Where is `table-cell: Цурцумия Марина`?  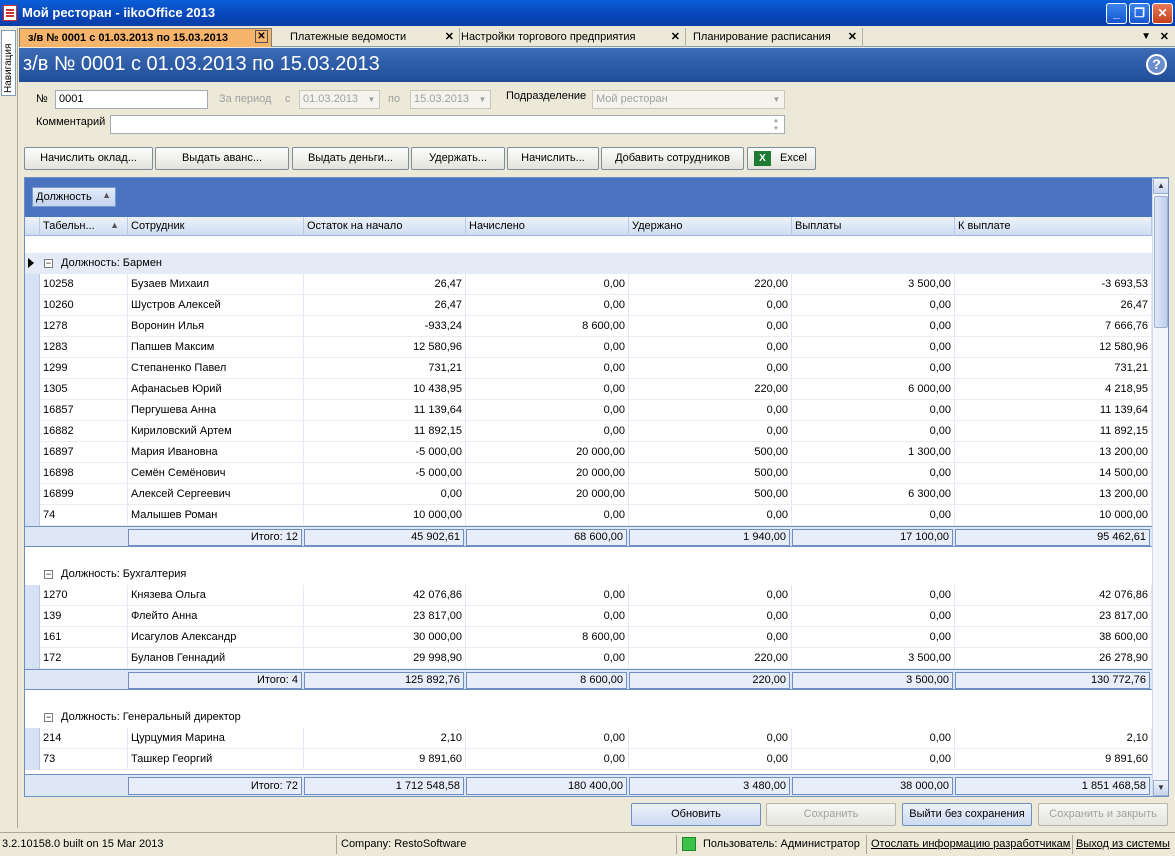
table-cell: Цурцумия Марина is located at coordinates (216, 738).